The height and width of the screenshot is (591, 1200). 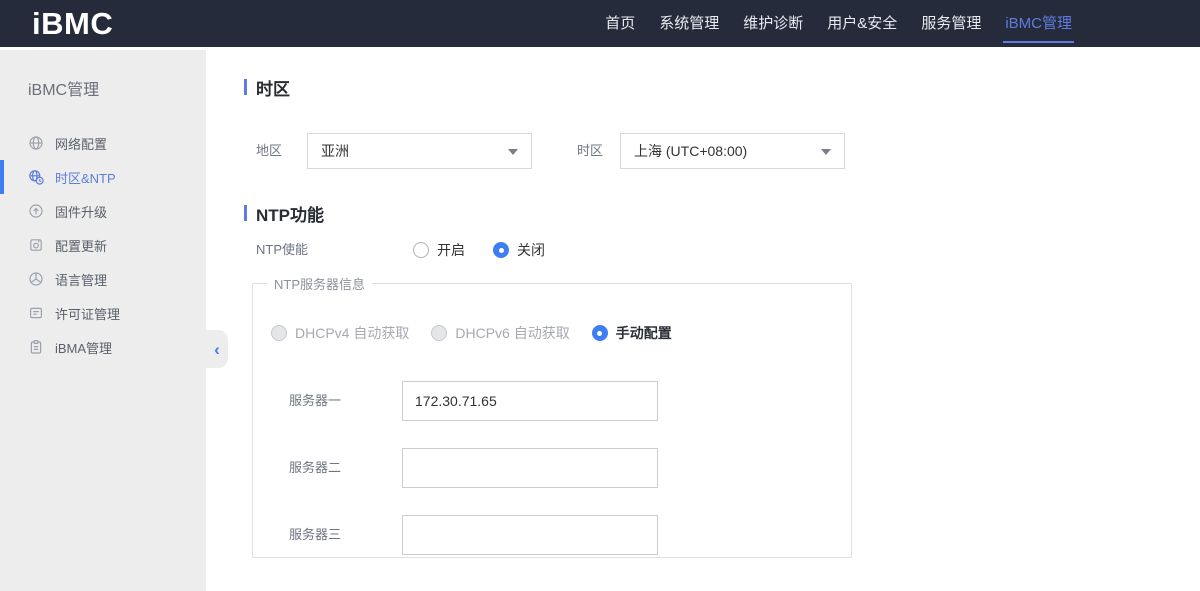 What do you see at coordinates (530, 401) in the screenshot?
I see `server1-input` at bounding box center [530, 401].